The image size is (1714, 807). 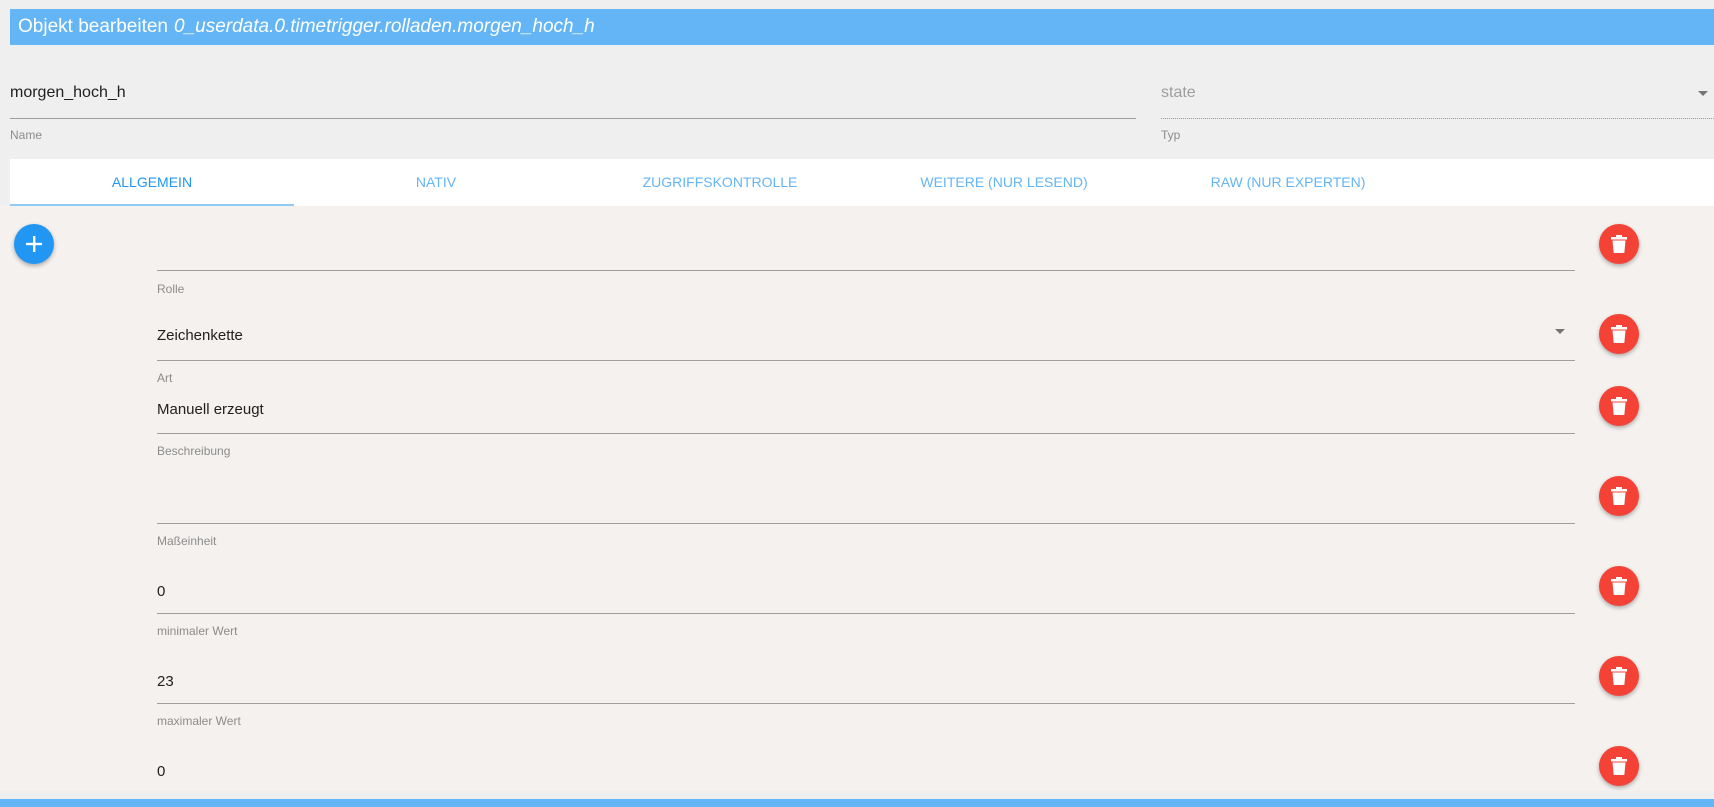 I want to click on default-value-input, so click(x=866, y=761).